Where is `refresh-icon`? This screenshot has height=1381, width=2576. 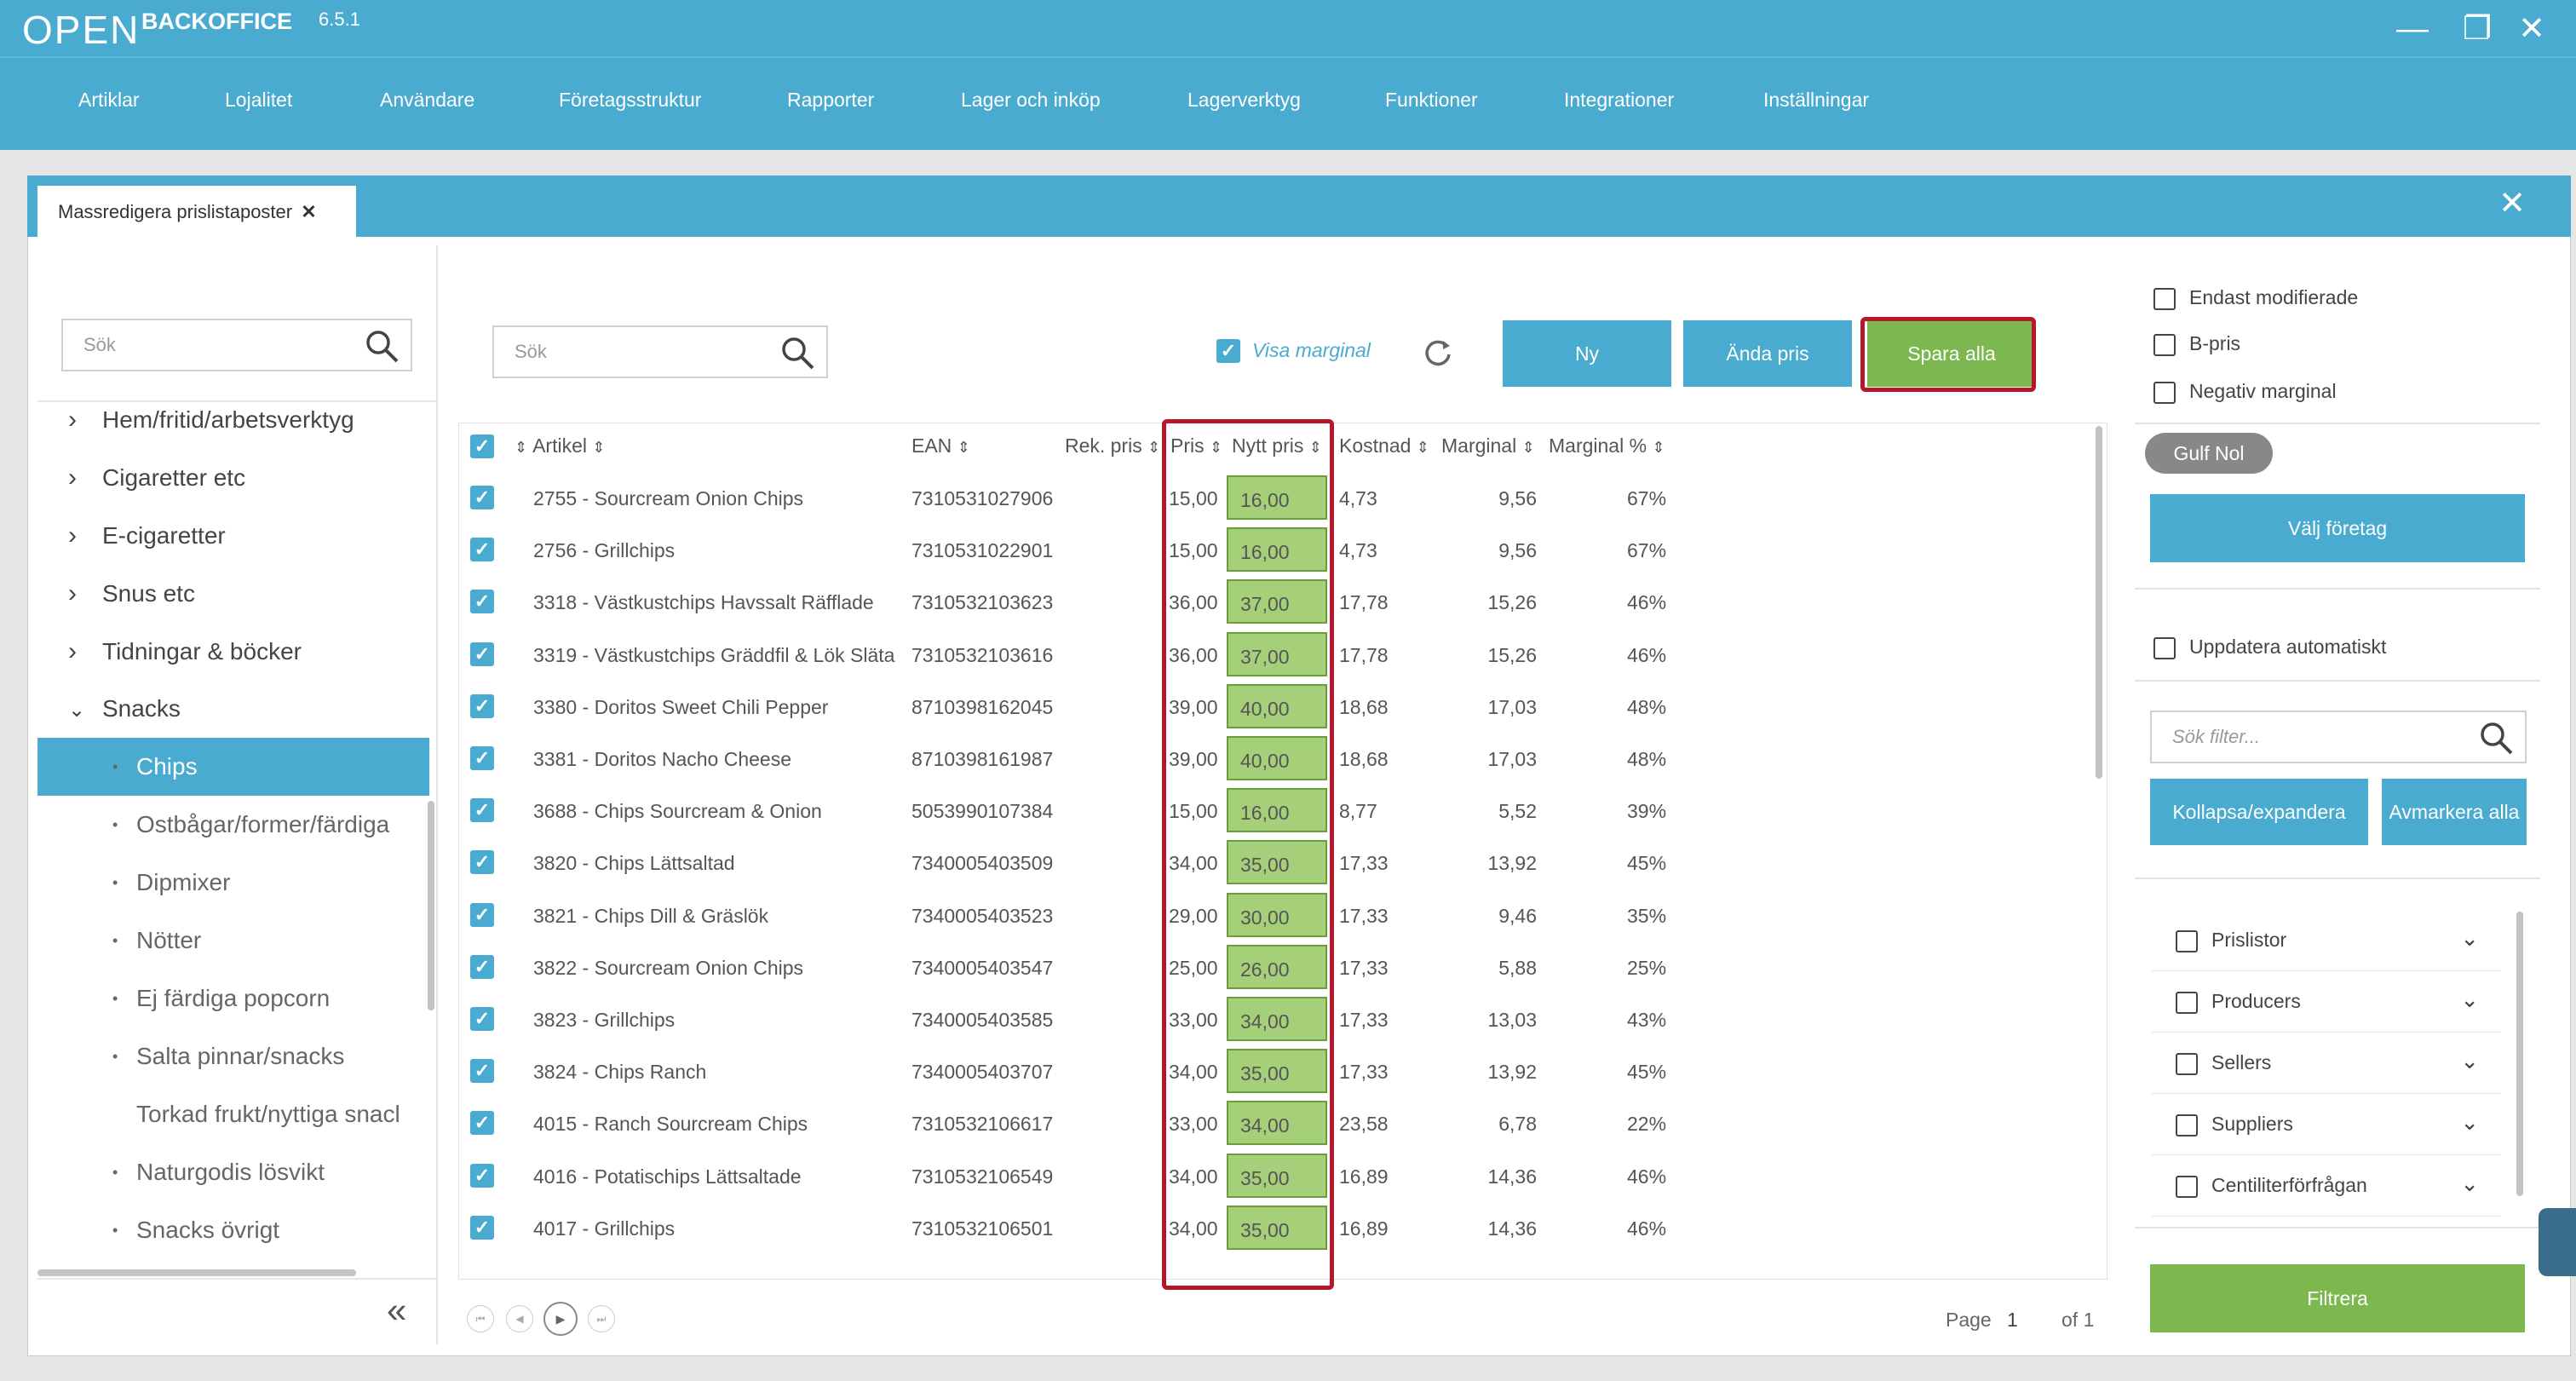
refresh-icon is located at coordinates (1438, 353).